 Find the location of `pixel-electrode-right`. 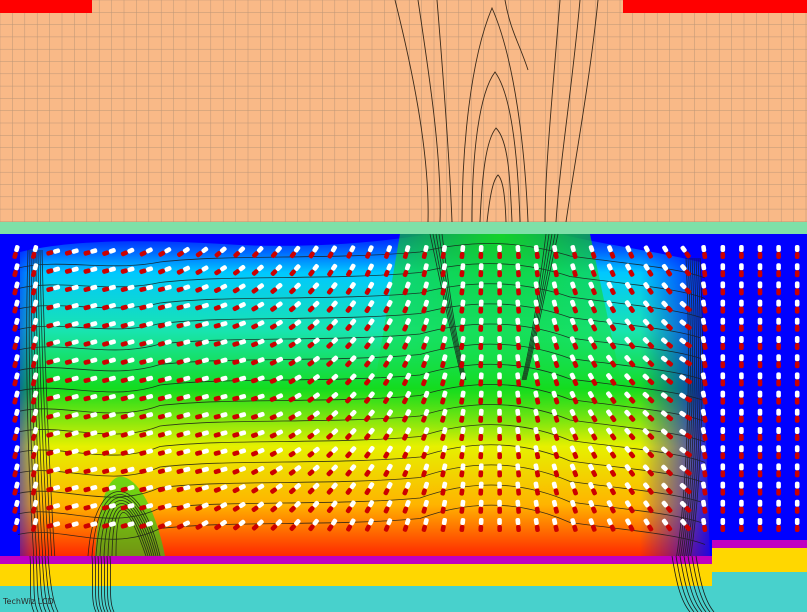

pixel-electrode-right is located at coordinates (759, 544).